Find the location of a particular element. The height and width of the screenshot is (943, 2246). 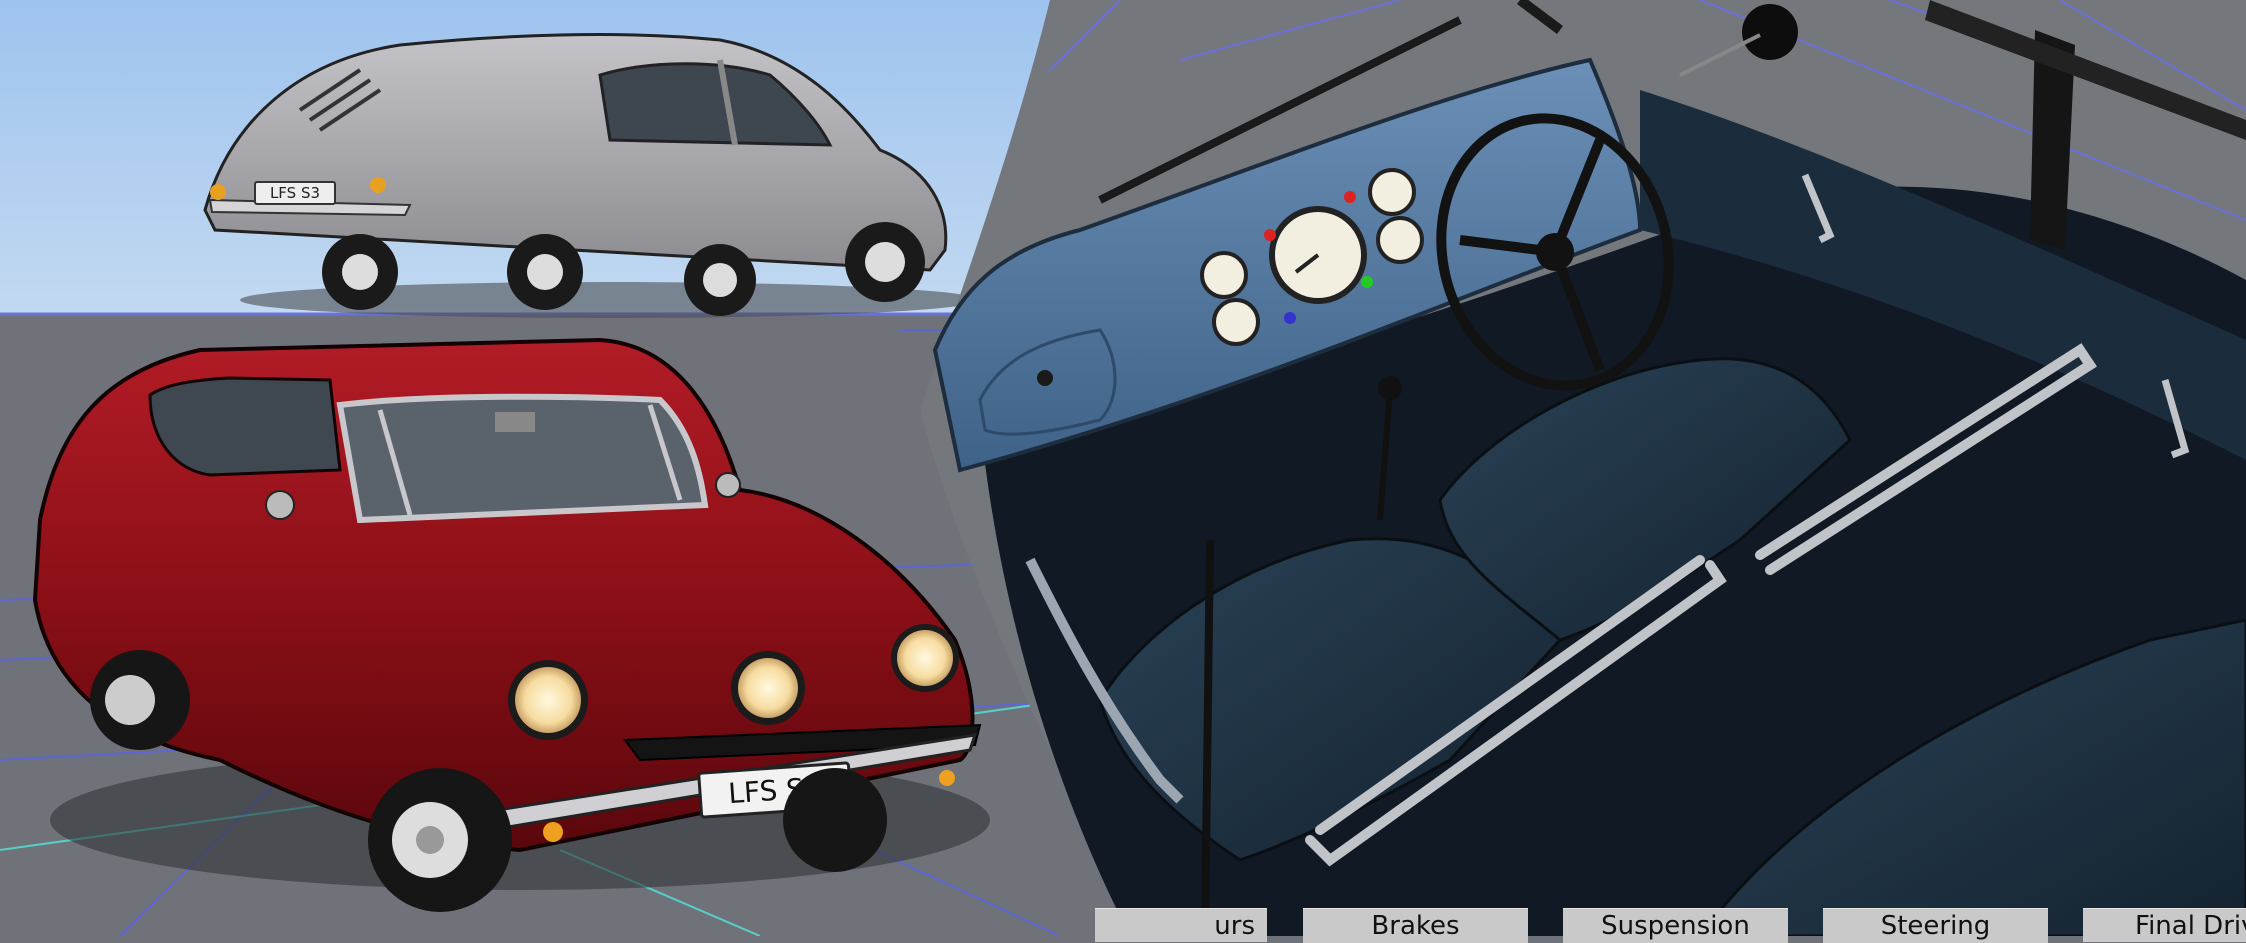

tab-steering: Steering is located at coordinates (1935, 925).